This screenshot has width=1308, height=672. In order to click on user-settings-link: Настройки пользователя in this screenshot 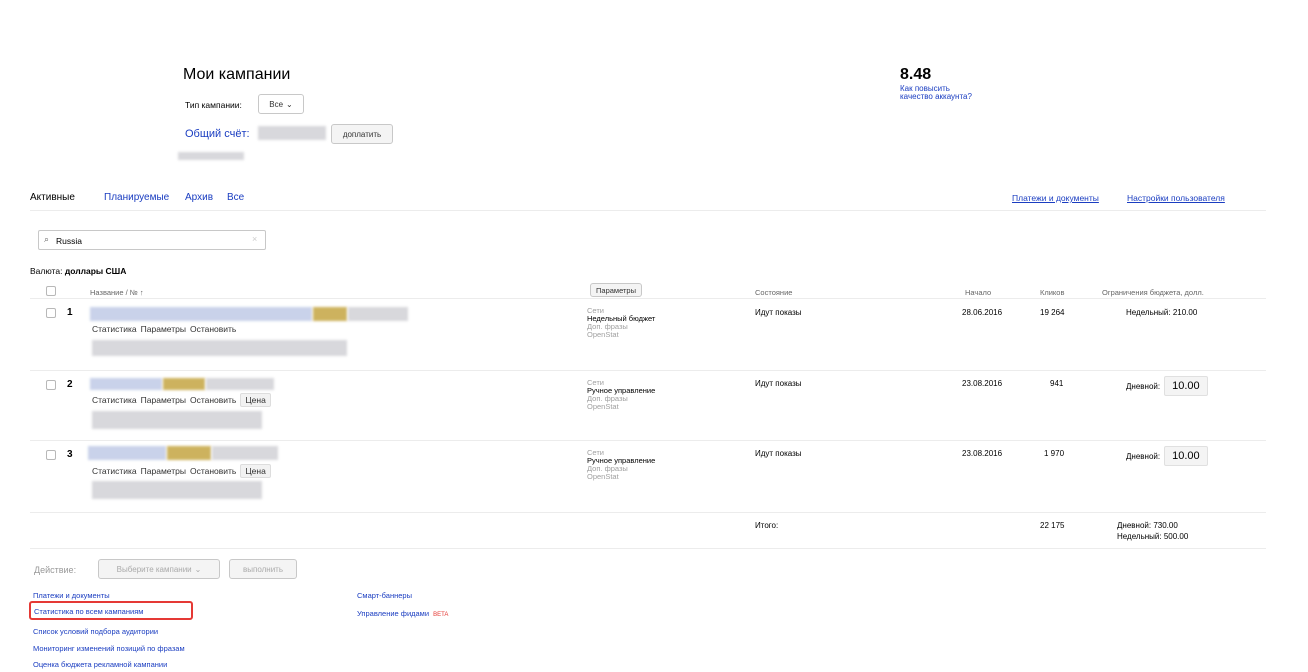, I will do `click(1176, 198)`.